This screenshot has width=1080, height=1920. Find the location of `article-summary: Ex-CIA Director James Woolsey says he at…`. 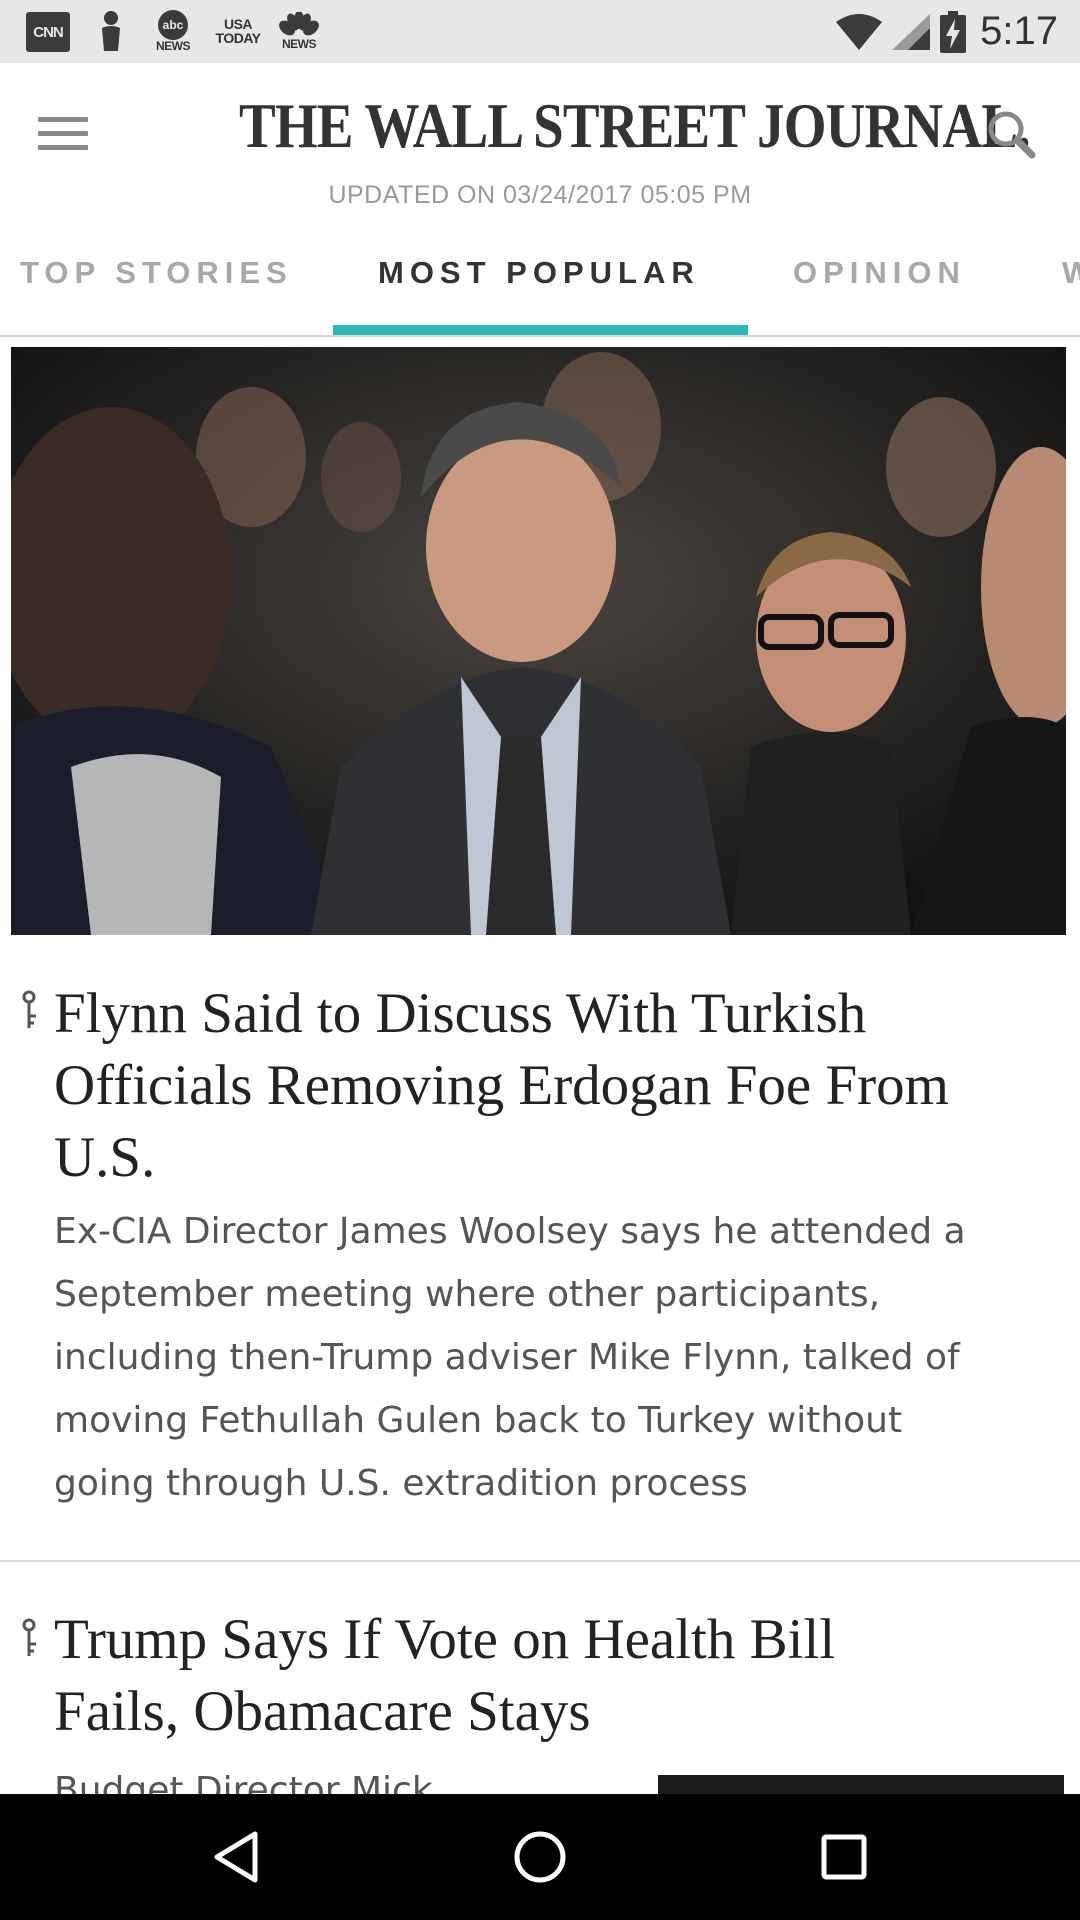

article-summary: Ex-CIA Director James Woolsey says he at… is located at coordinates (510, 1357).